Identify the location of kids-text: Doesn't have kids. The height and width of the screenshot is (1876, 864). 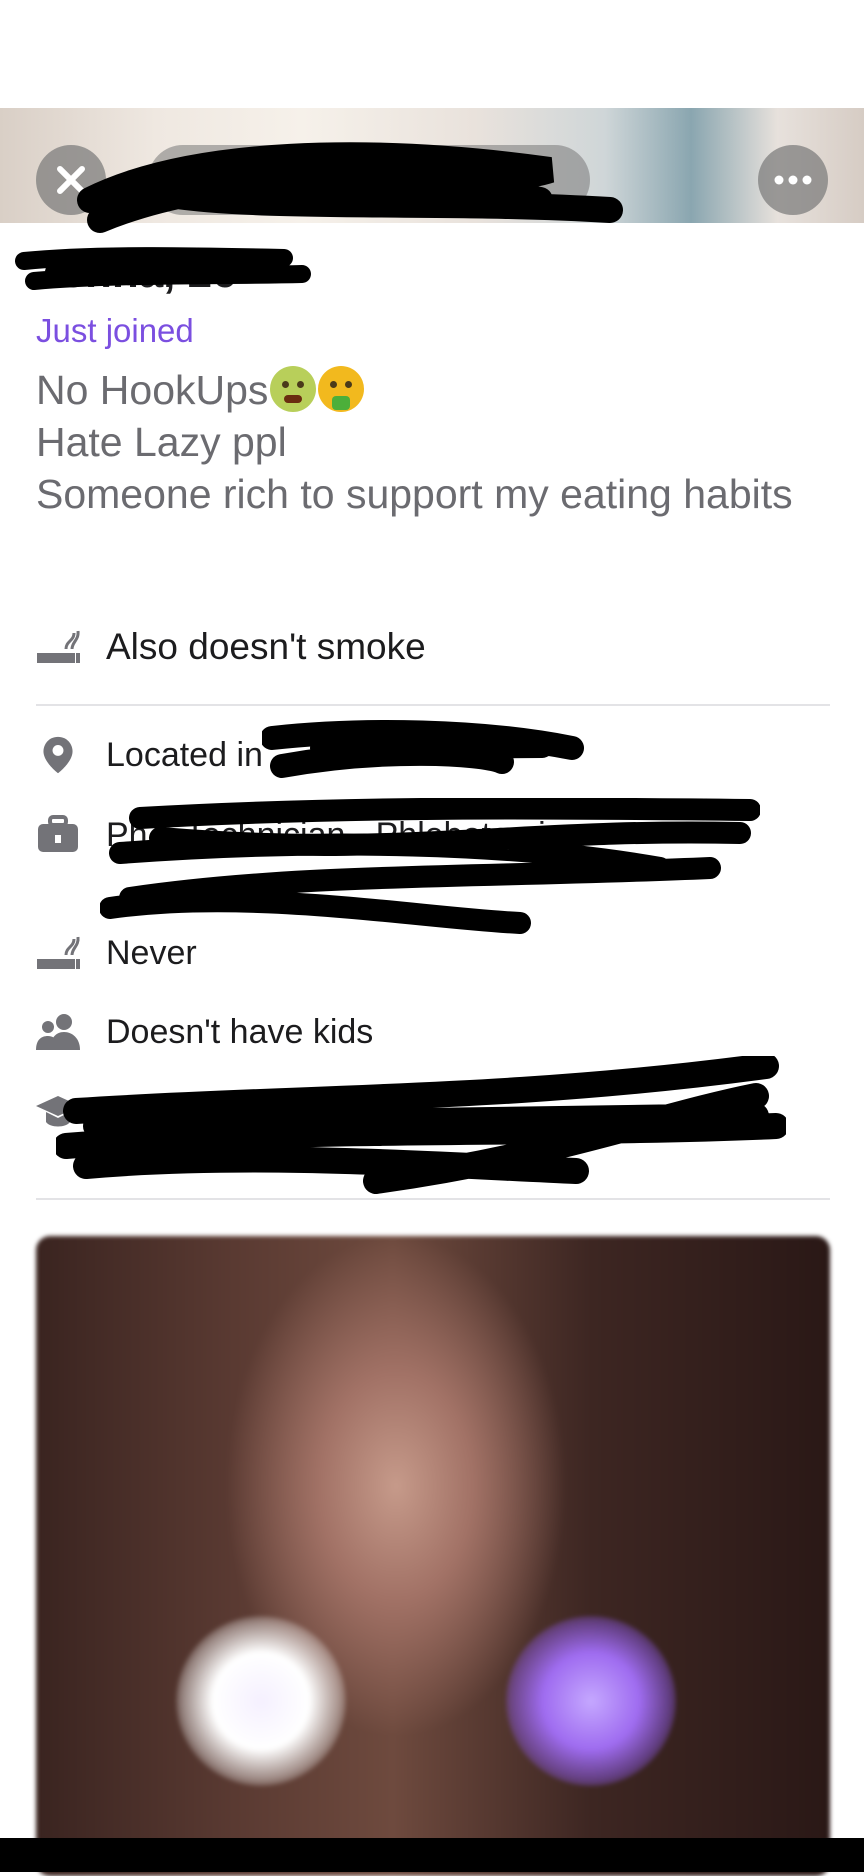
(240, 1032).